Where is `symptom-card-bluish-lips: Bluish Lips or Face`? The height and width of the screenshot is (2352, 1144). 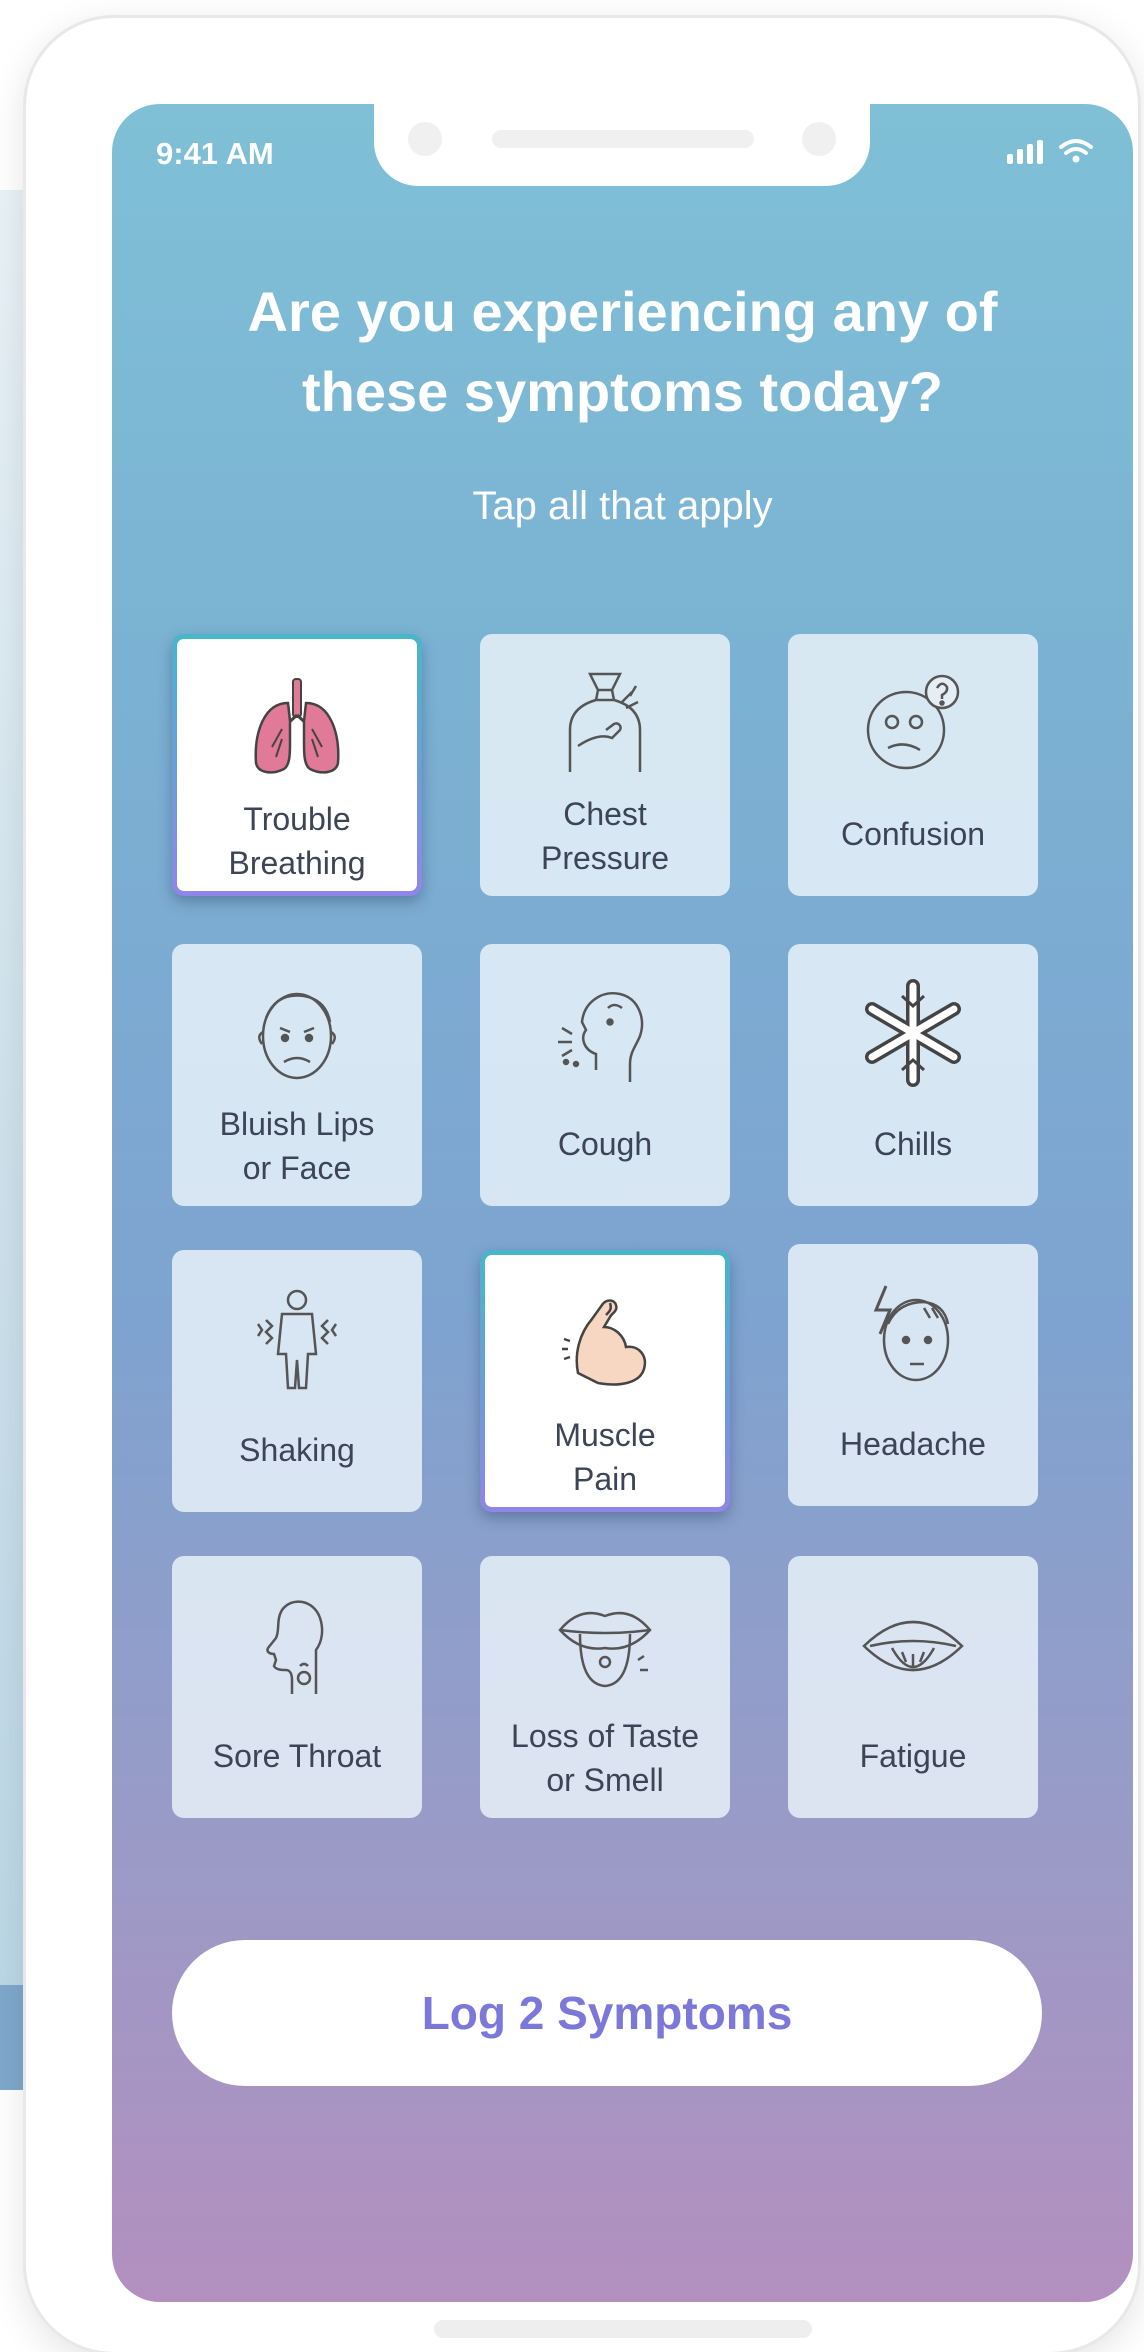 symptom-card-bluish-lips: Bluish Lips or Face is located at coordinates (297, 1075).